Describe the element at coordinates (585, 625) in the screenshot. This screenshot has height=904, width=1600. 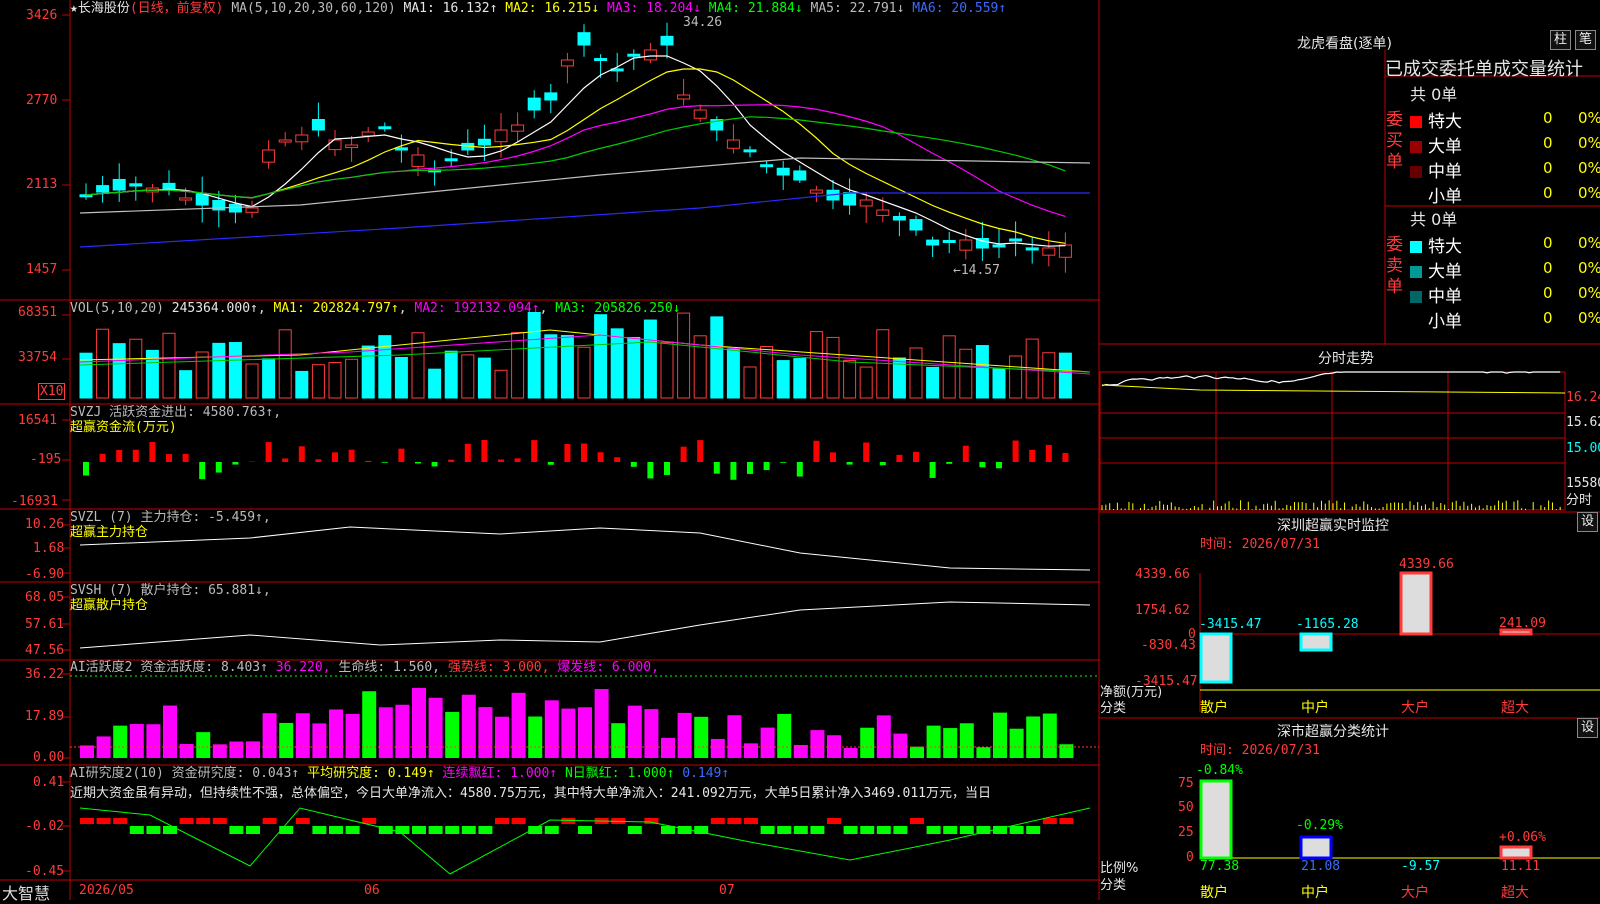
I see `retail-holding-line` at that location.